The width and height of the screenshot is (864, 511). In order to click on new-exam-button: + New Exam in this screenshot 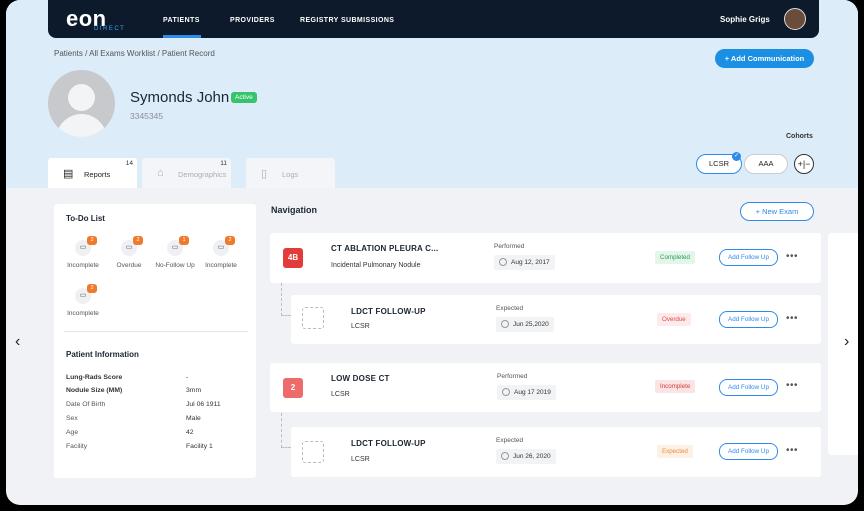, I will do `click(777, 211)`.